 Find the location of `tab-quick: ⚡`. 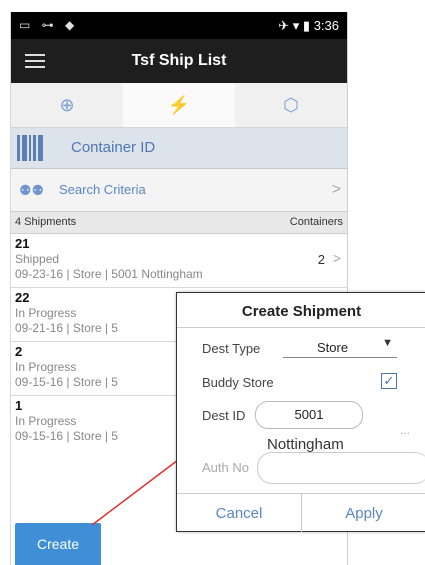

tab-quick: ⚡ is located at coordinates (179, 105).